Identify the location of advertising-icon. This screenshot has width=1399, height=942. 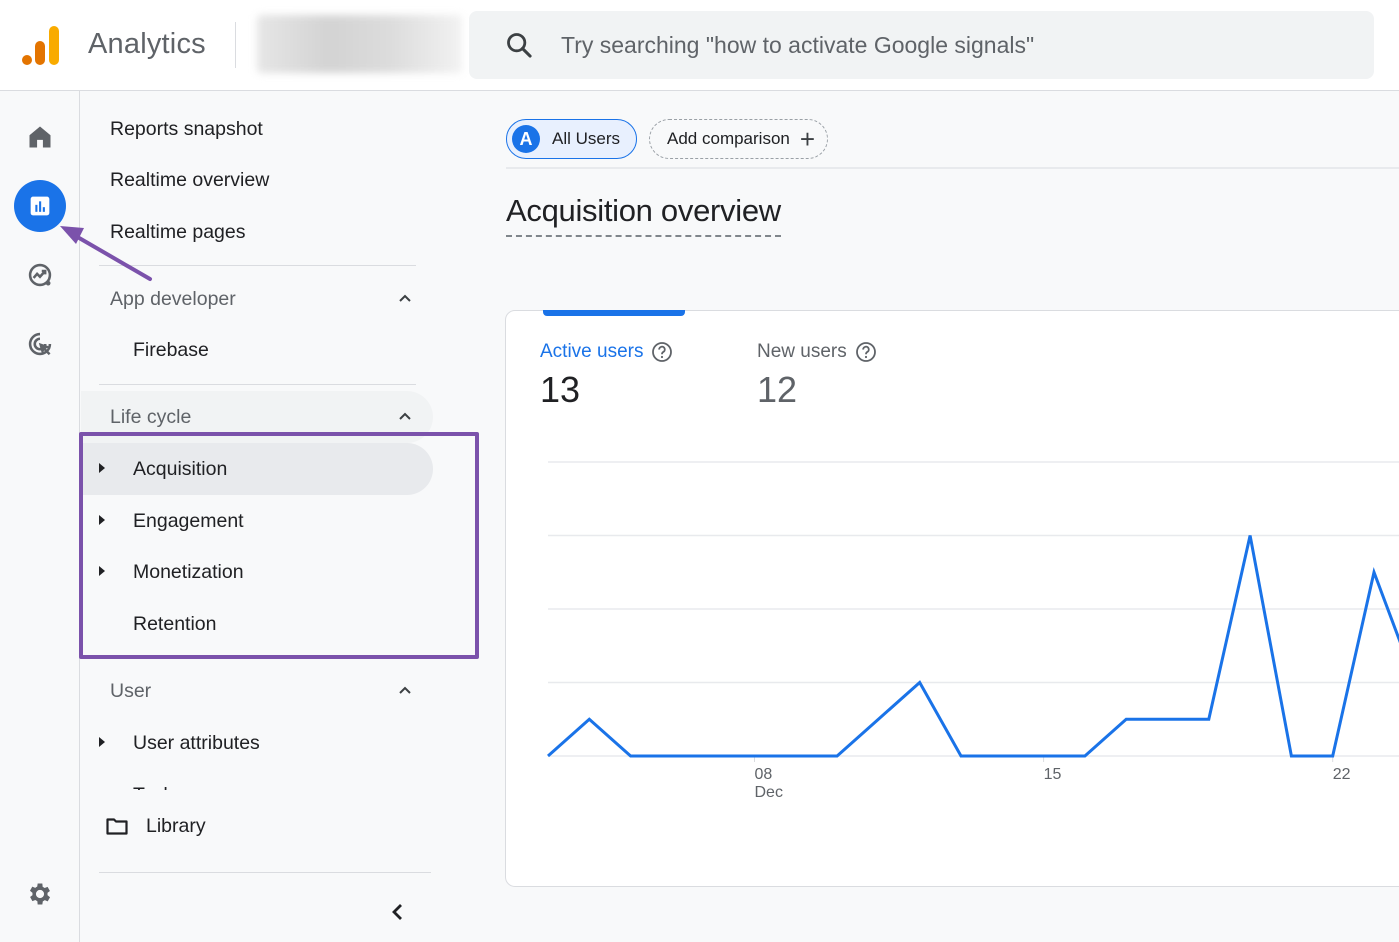
(40, 344).